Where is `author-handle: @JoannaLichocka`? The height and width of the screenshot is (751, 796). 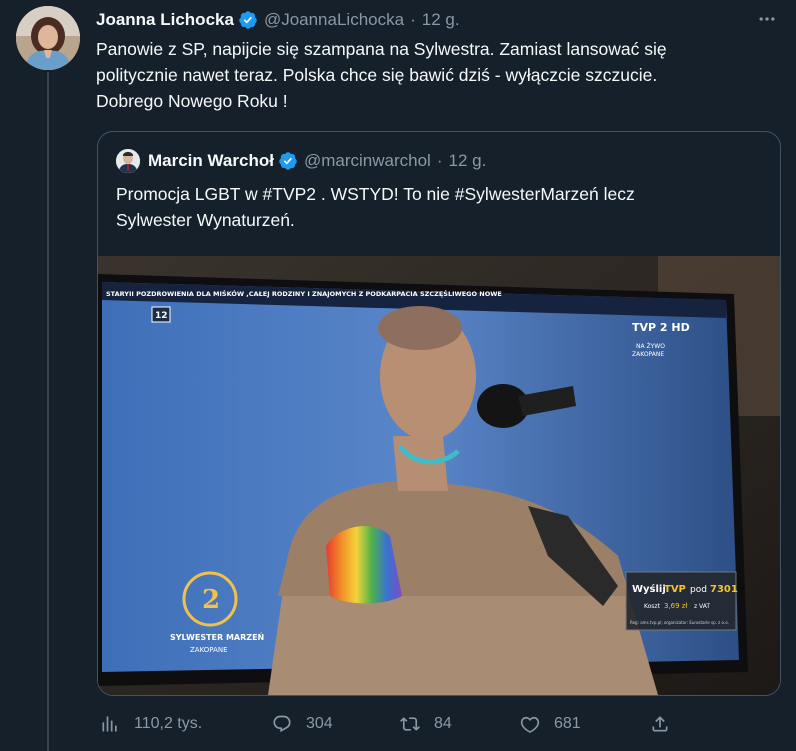 author-handle: @JoannaLichocka is located at coordinates (334, 20).